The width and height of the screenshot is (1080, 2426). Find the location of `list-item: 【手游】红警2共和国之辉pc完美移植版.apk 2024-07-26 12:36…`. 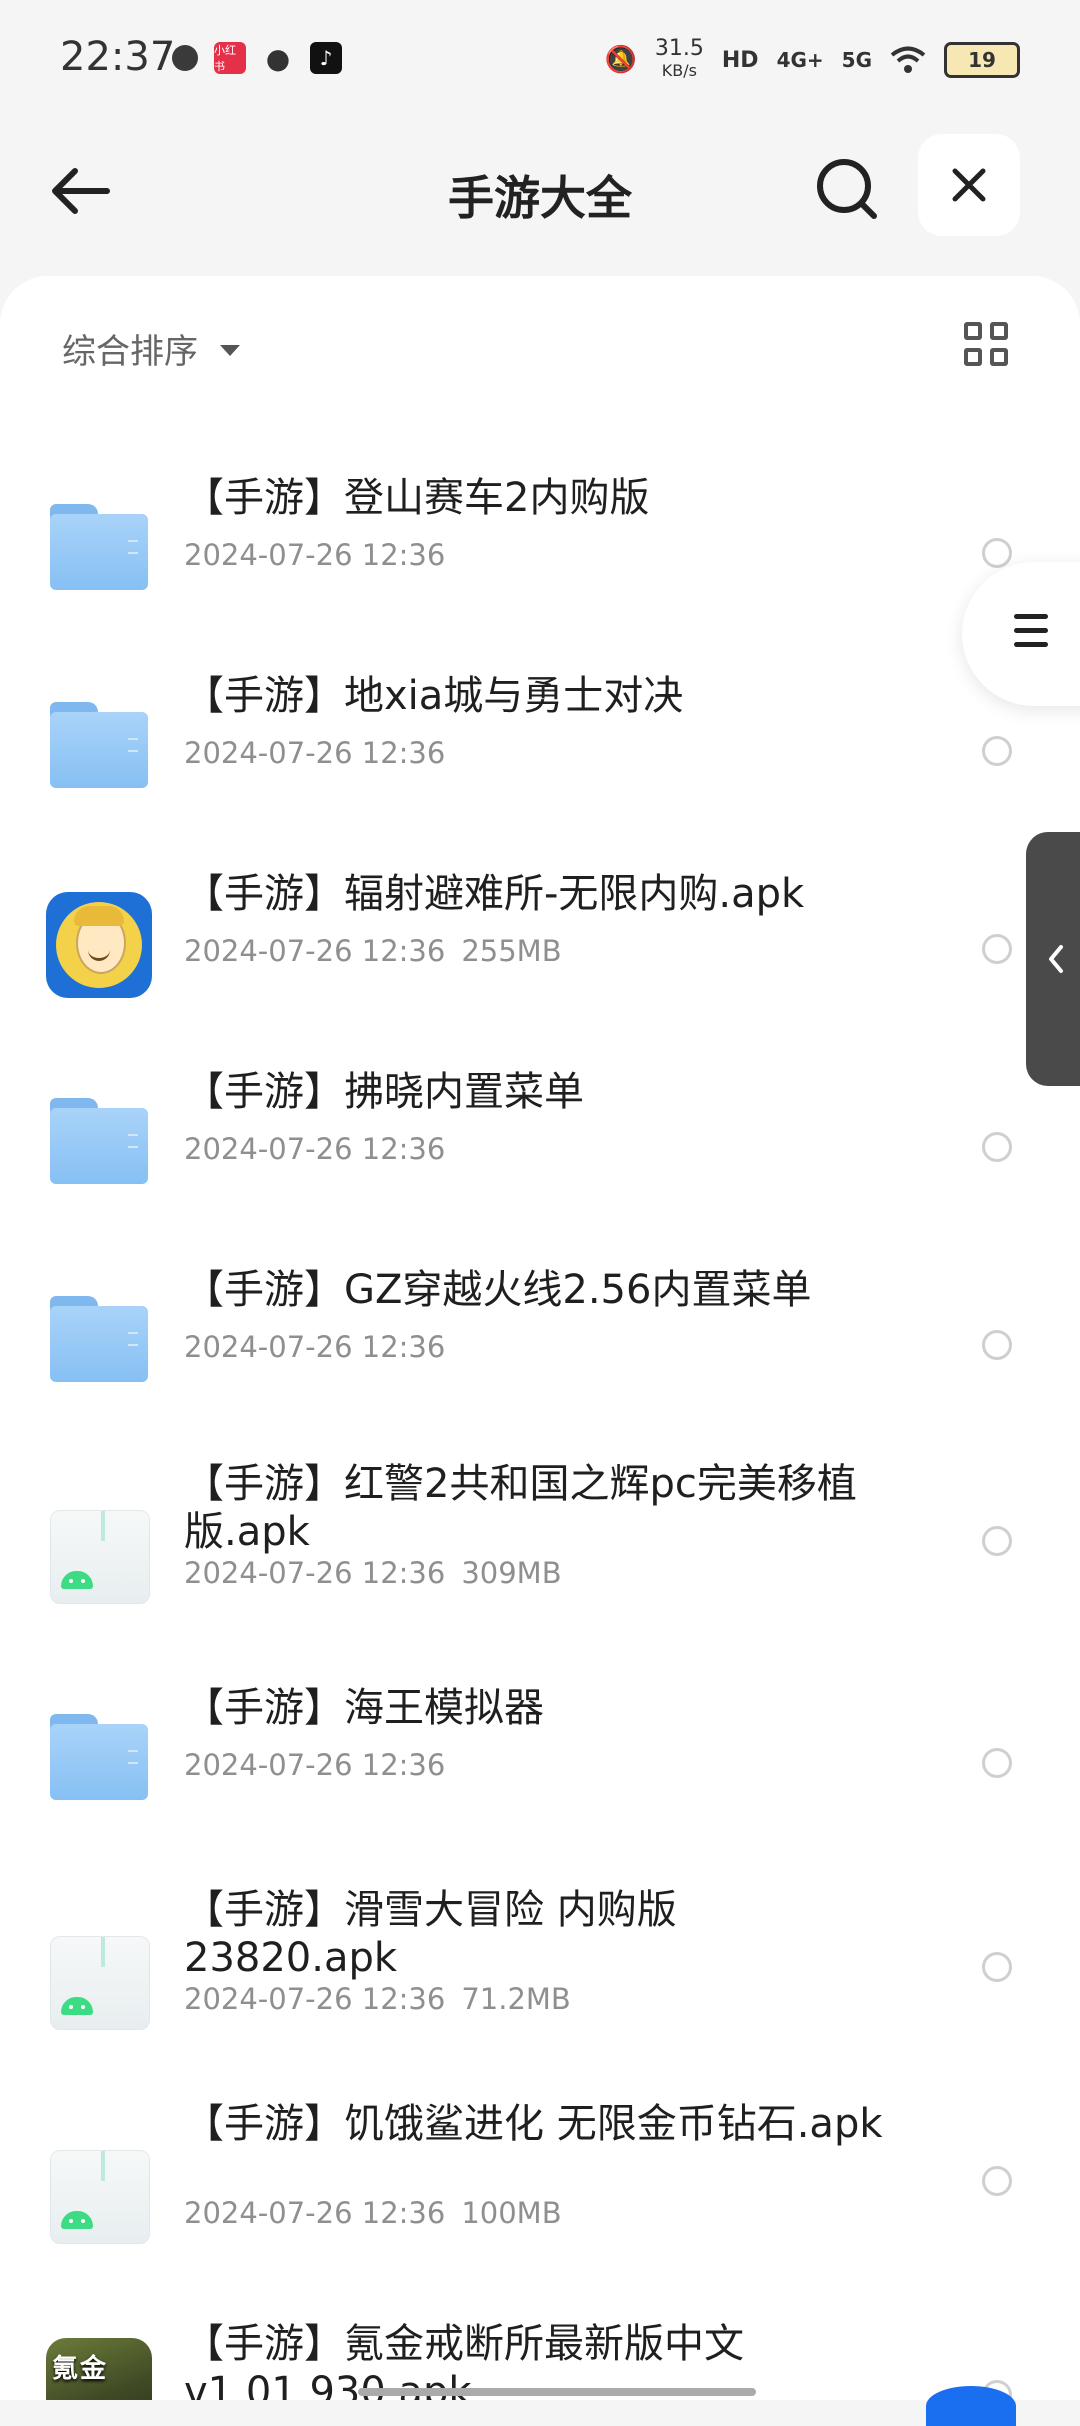

list-item: 【手游】红警2共和国之辉pc完美移植版.apk 2024-07-26 12:36… is located at coordinates (540, 1558).